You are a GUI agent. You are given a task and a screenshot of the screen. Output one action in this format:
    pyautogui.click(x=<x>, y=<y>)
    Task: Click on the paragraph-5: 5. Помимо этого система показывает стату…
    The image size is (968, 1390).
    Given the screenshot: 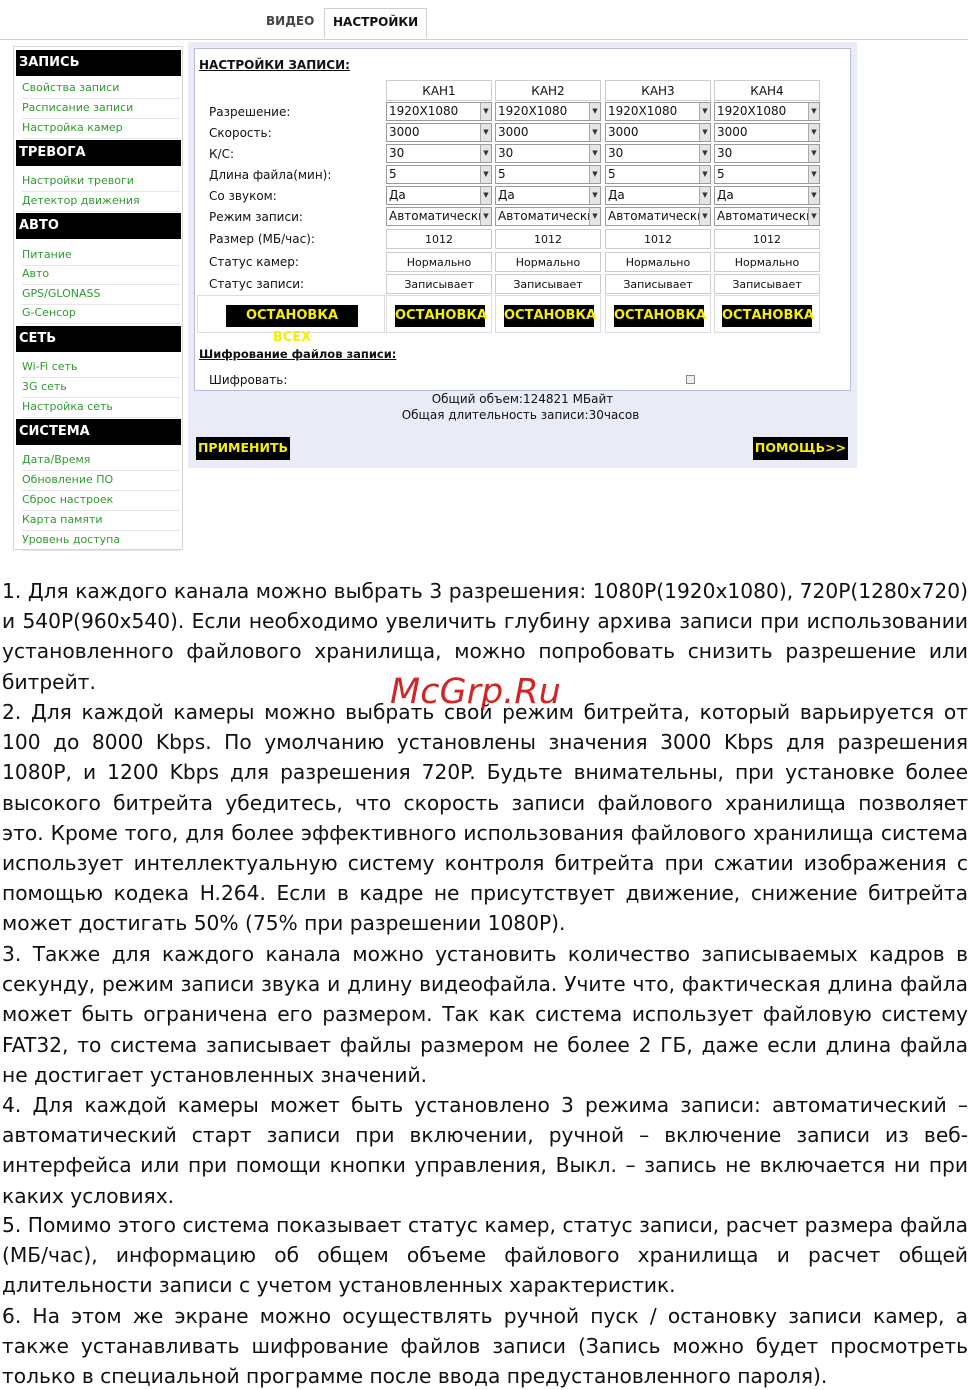 What is the action you would take?
    pyautogui.click(x=485, y=1255)
    